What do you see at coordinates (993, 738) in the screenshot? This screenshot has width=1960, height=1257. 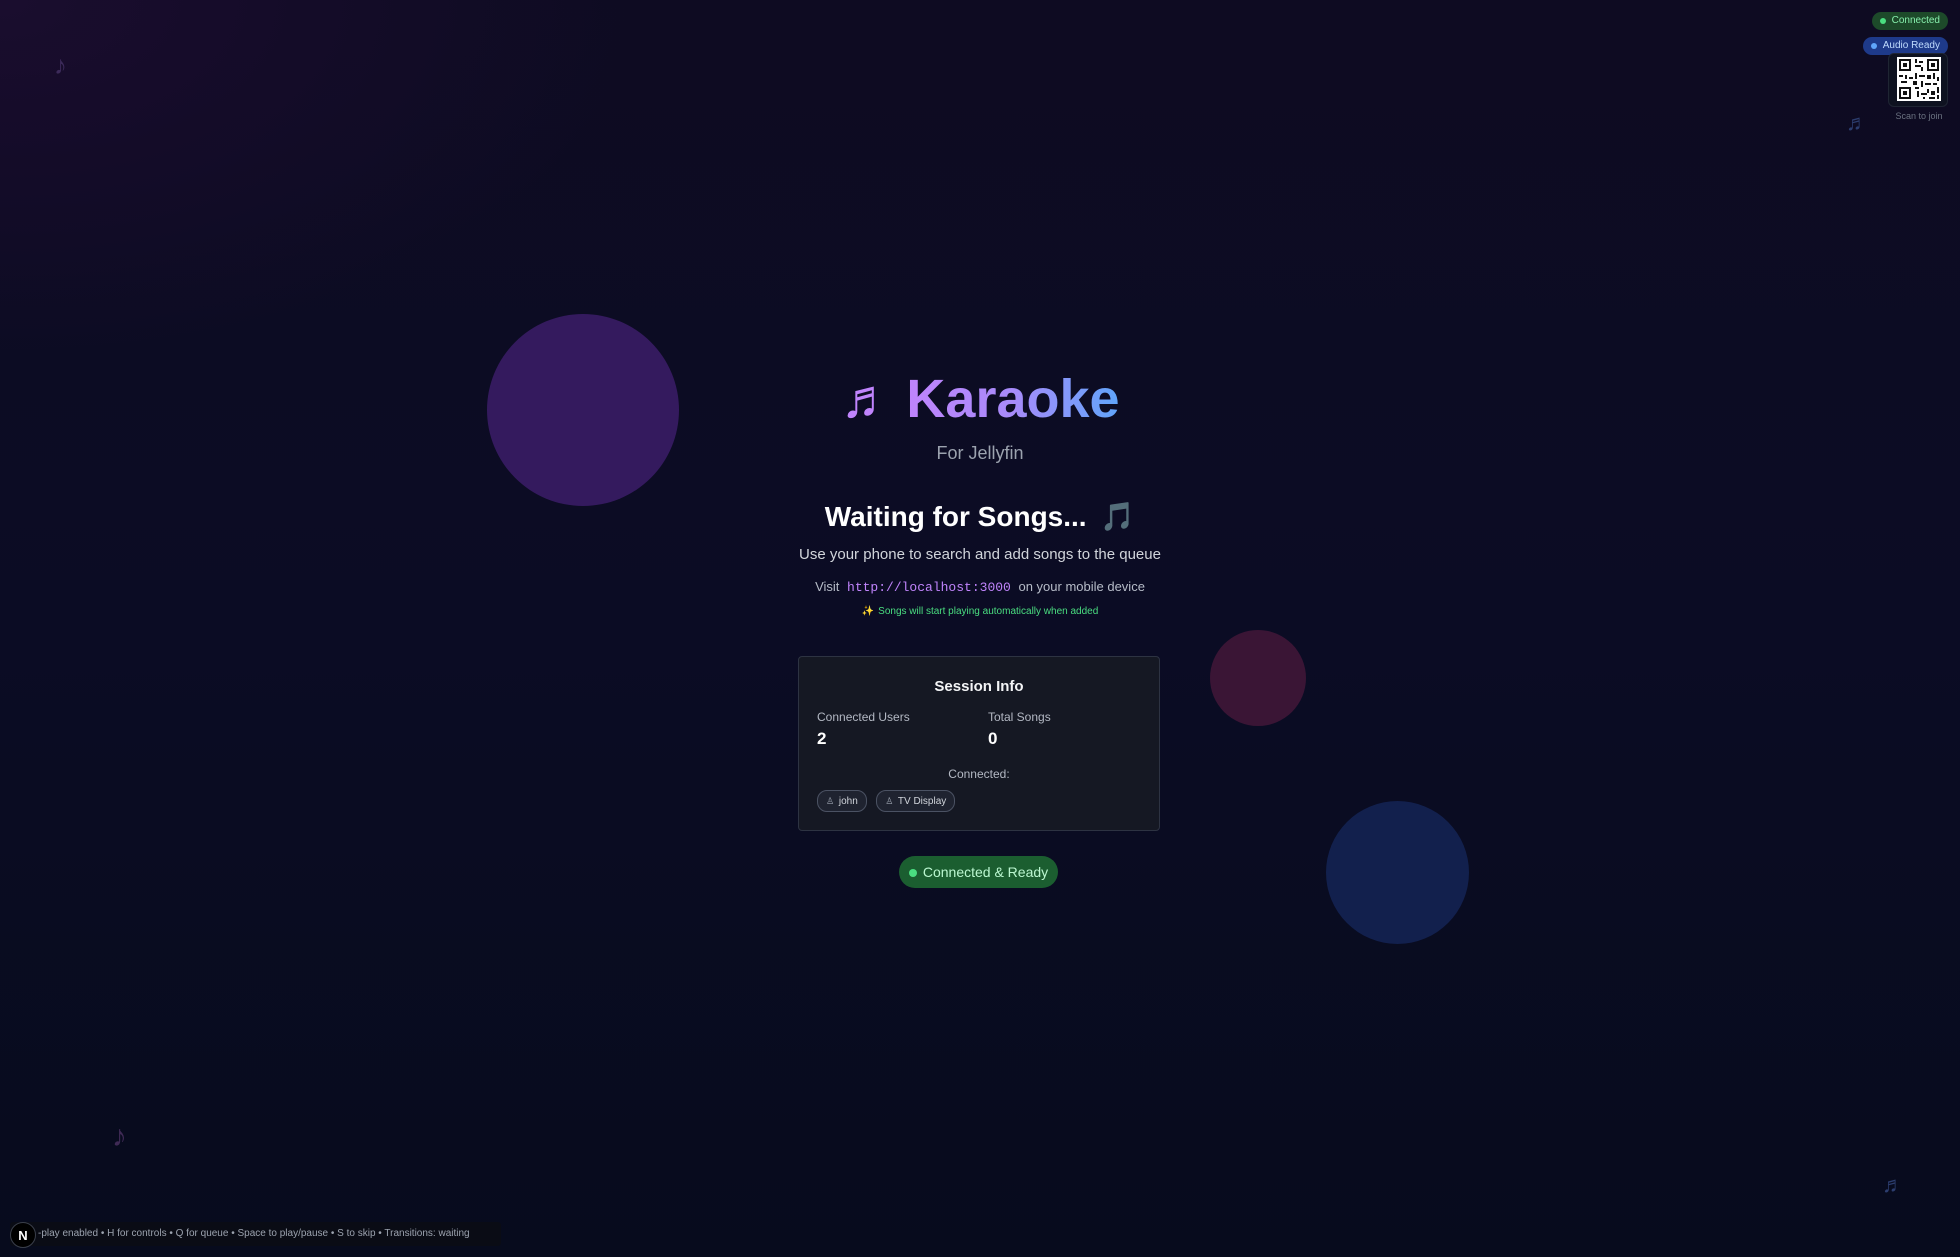 I see `total-songs-value: 0` at bounding box center [993, 738].